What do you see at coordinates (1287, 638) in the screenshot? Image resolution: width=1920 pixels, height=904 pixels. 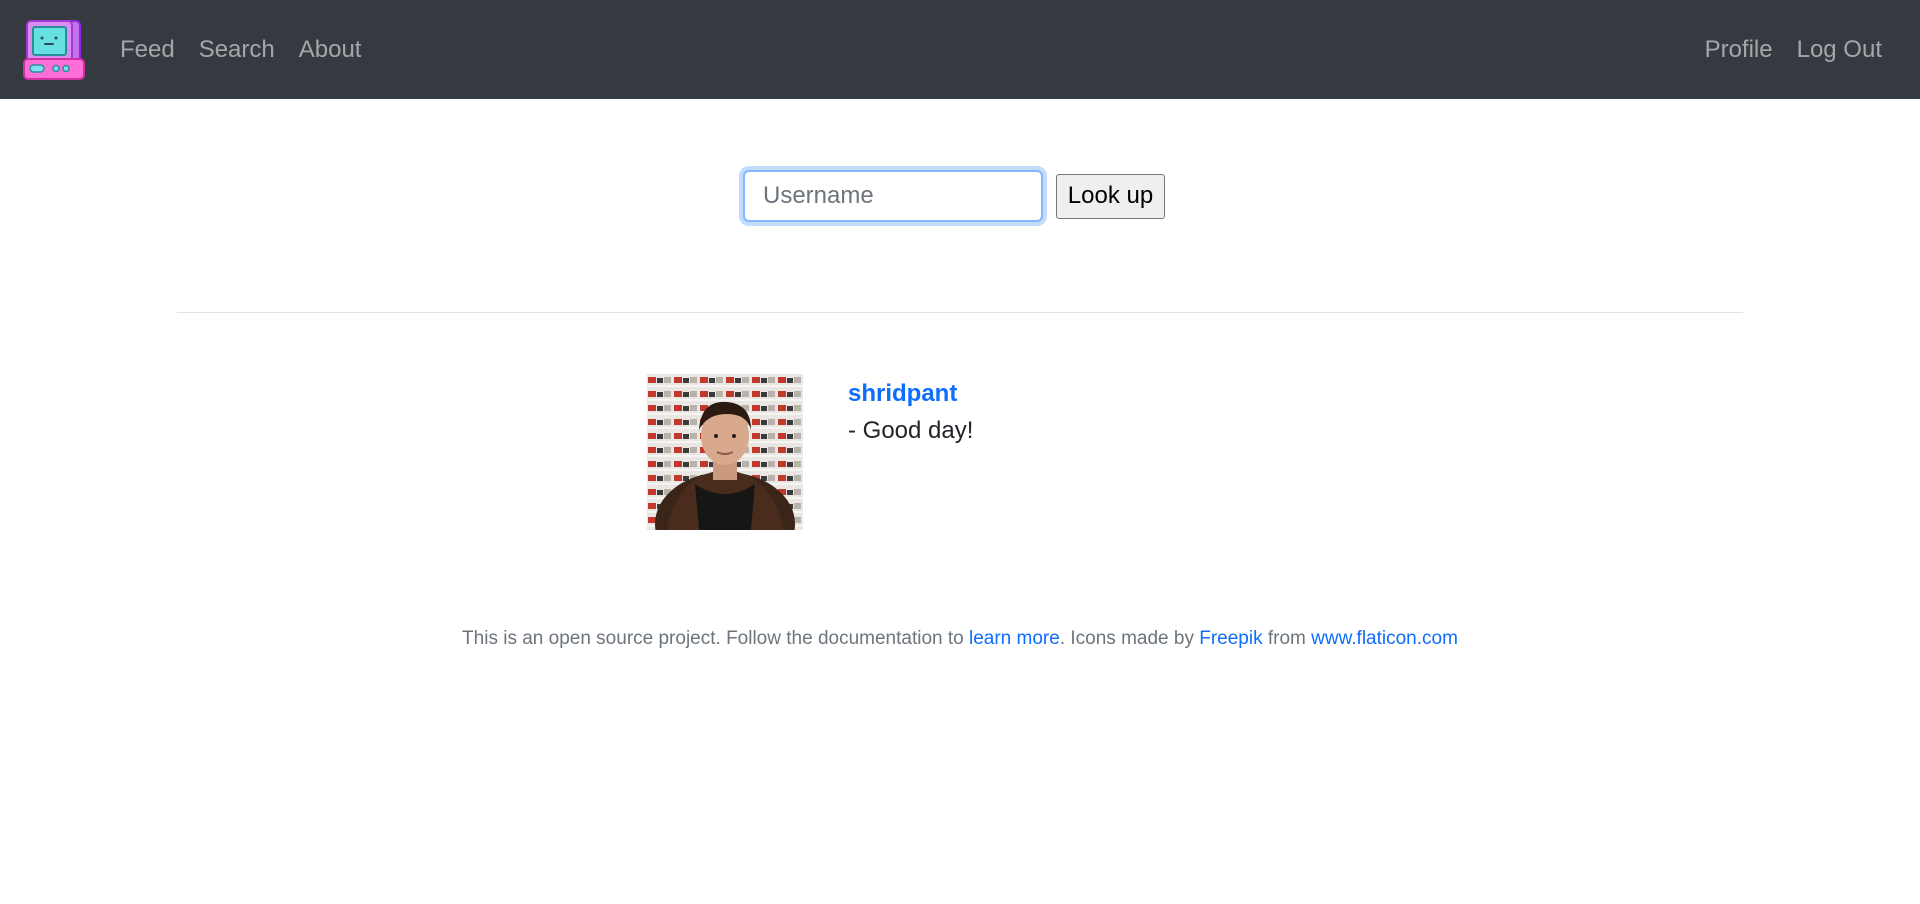 I see `footer-text-from: from` at bounding box center [1287, 638].